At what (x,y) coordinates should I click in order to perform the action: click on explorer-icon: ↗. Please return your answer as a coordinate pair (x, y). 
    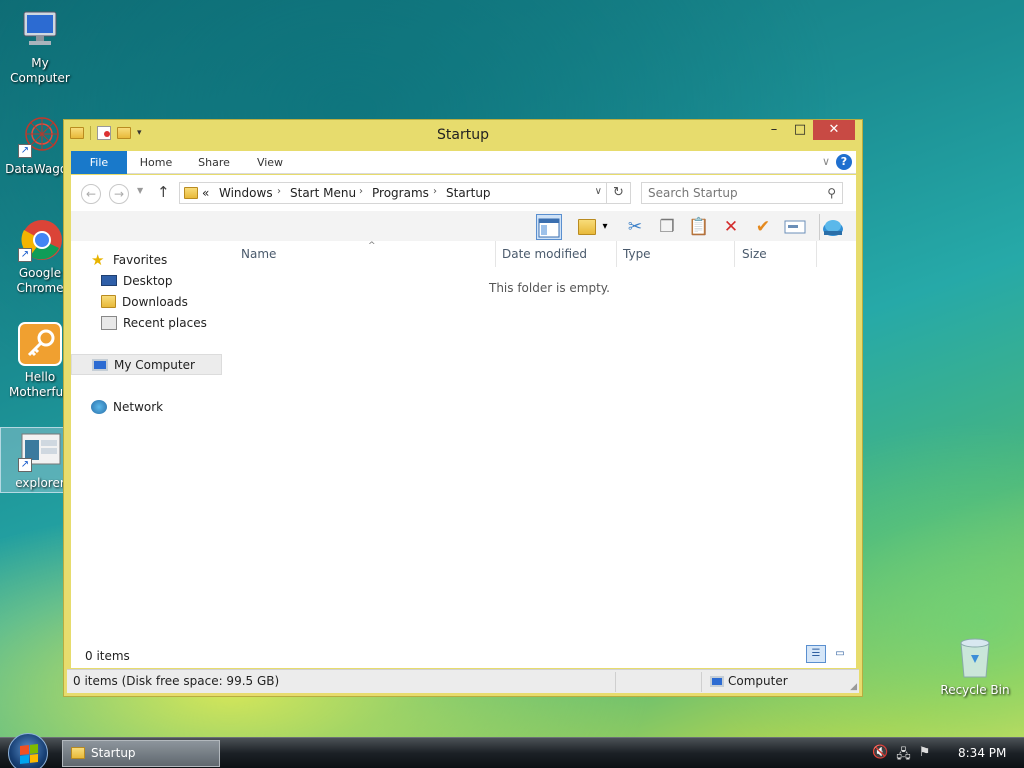
    Looking at the image, I should click on (40, 450).